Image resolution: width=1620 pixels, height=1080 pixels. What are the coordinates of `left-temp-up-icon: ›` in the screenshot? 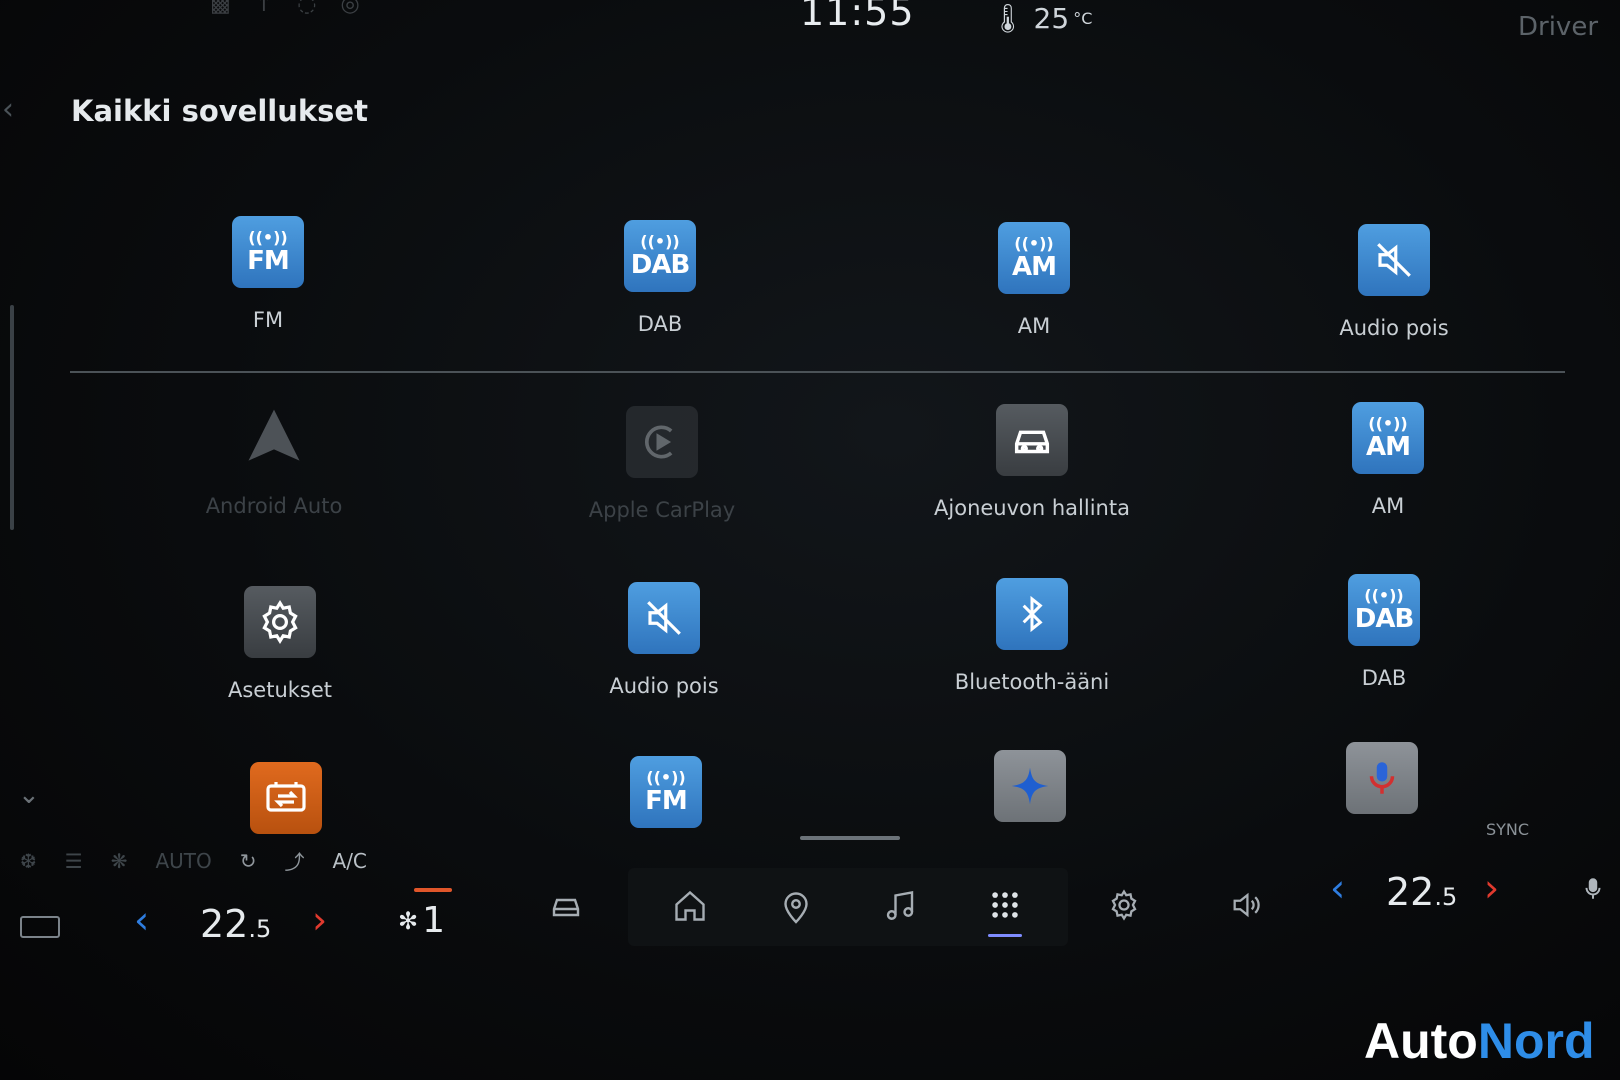 It's located at (319, 920).